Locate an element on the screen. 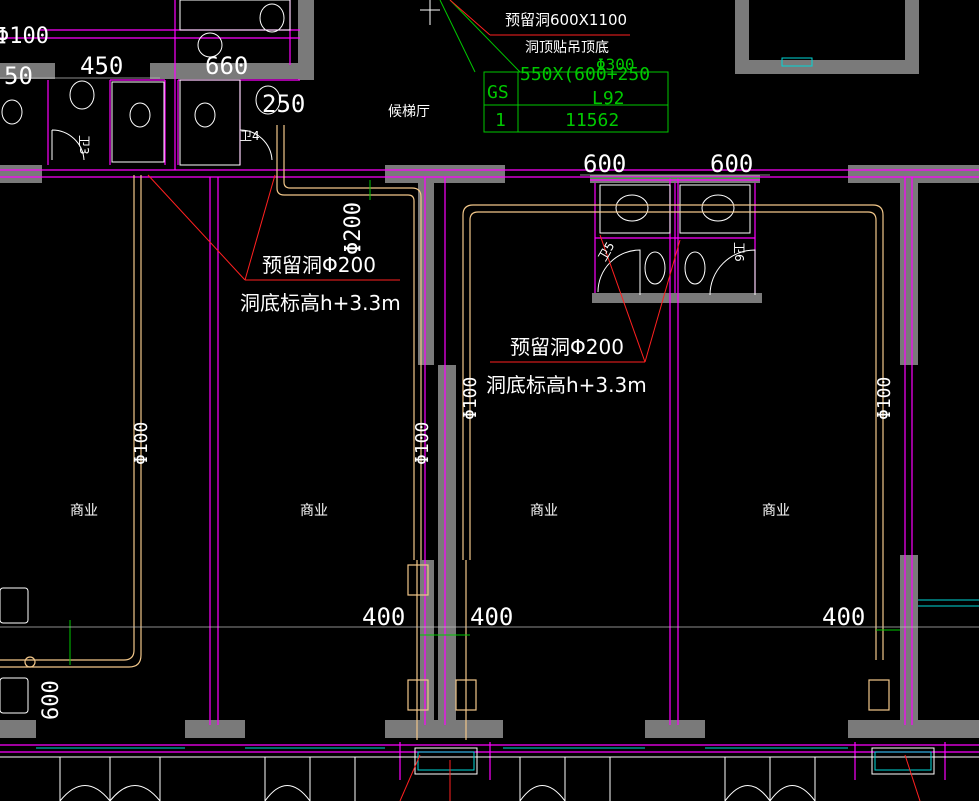 The width and height of the screenshot is (979, 801). note-hole-elevation-2: 洞底标高h+3.3m is located at coordinates (566, 385).